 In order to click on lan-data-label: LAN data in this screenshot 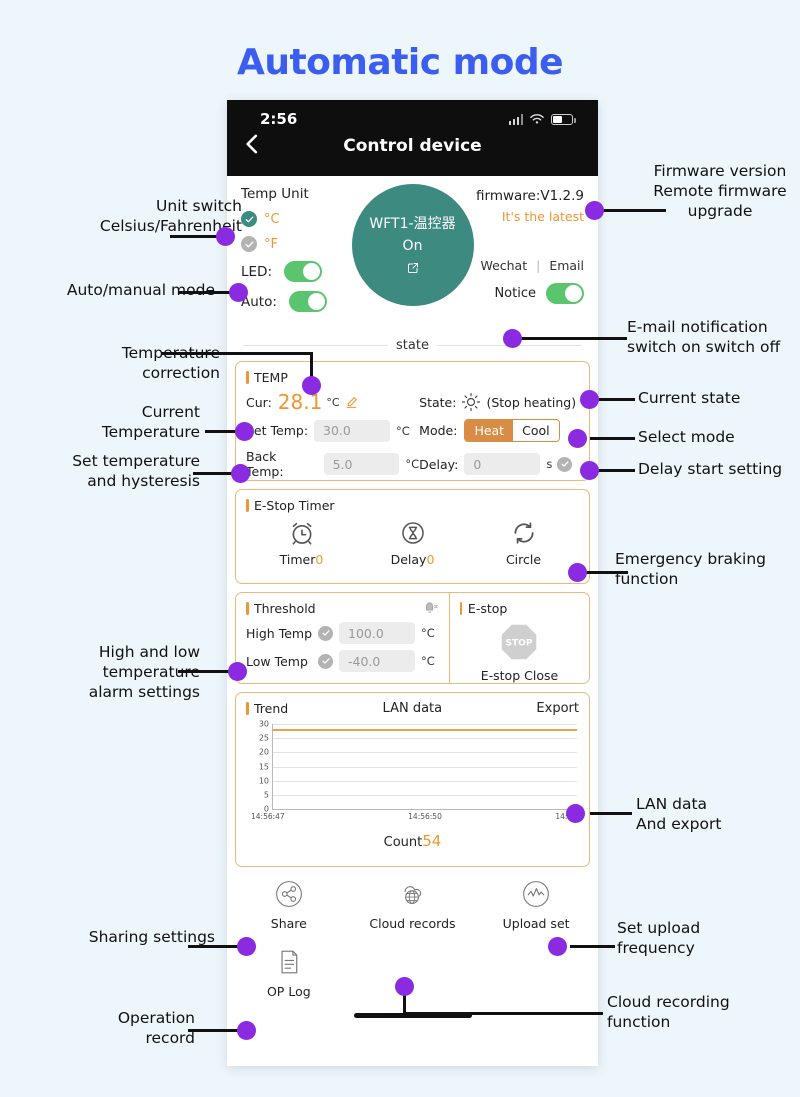, I will do `click(413, 708)`.